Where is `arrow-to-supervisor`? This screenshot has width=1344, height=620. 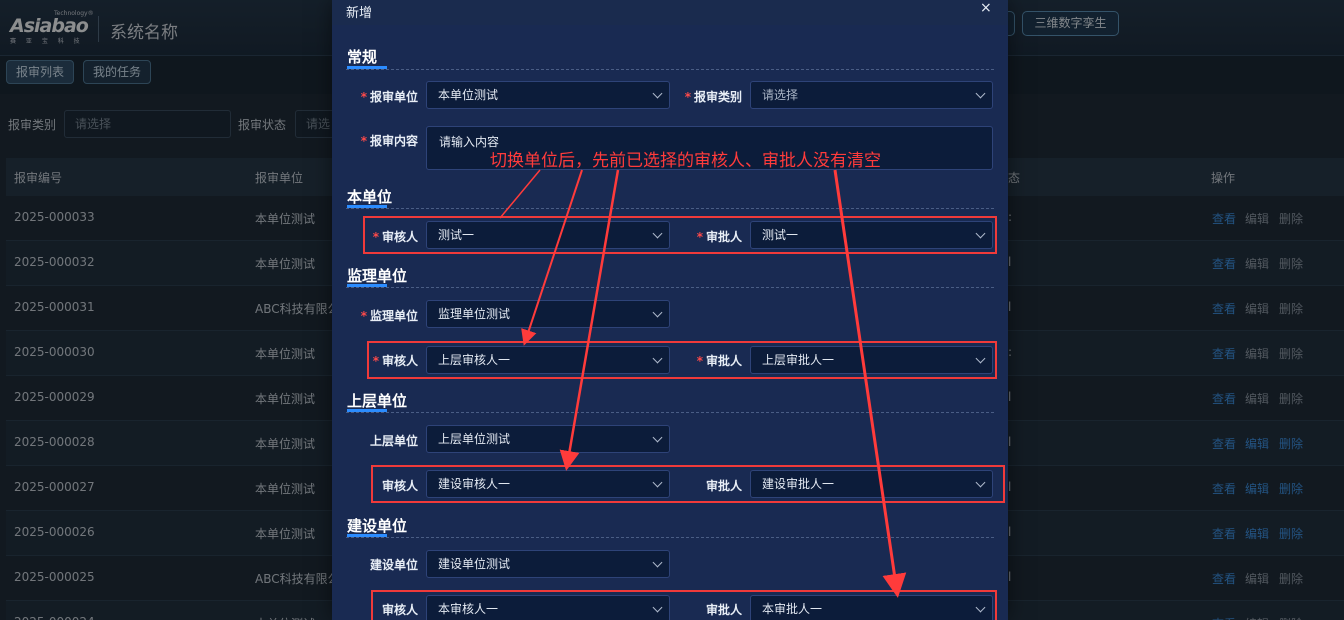 arrow-to-supervisor is located at coordinates (552, 257).